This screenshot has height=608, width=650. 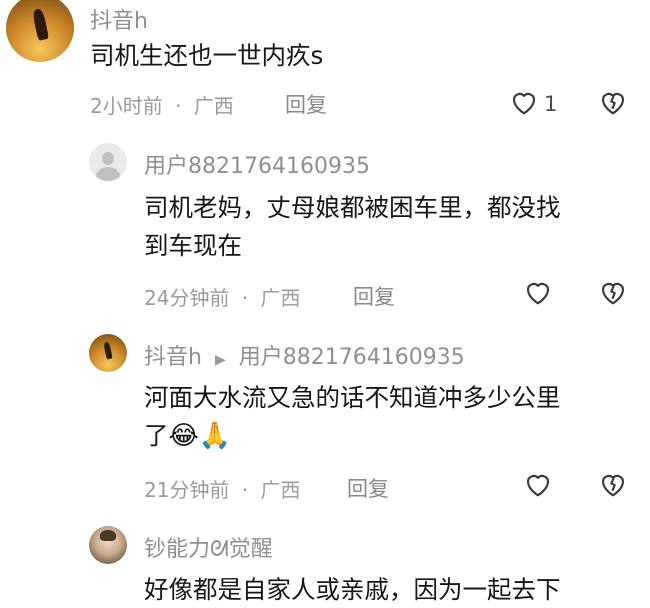 I want to click on comment-meta: 24分钟前 · 广西, so click(x=222, y=296).